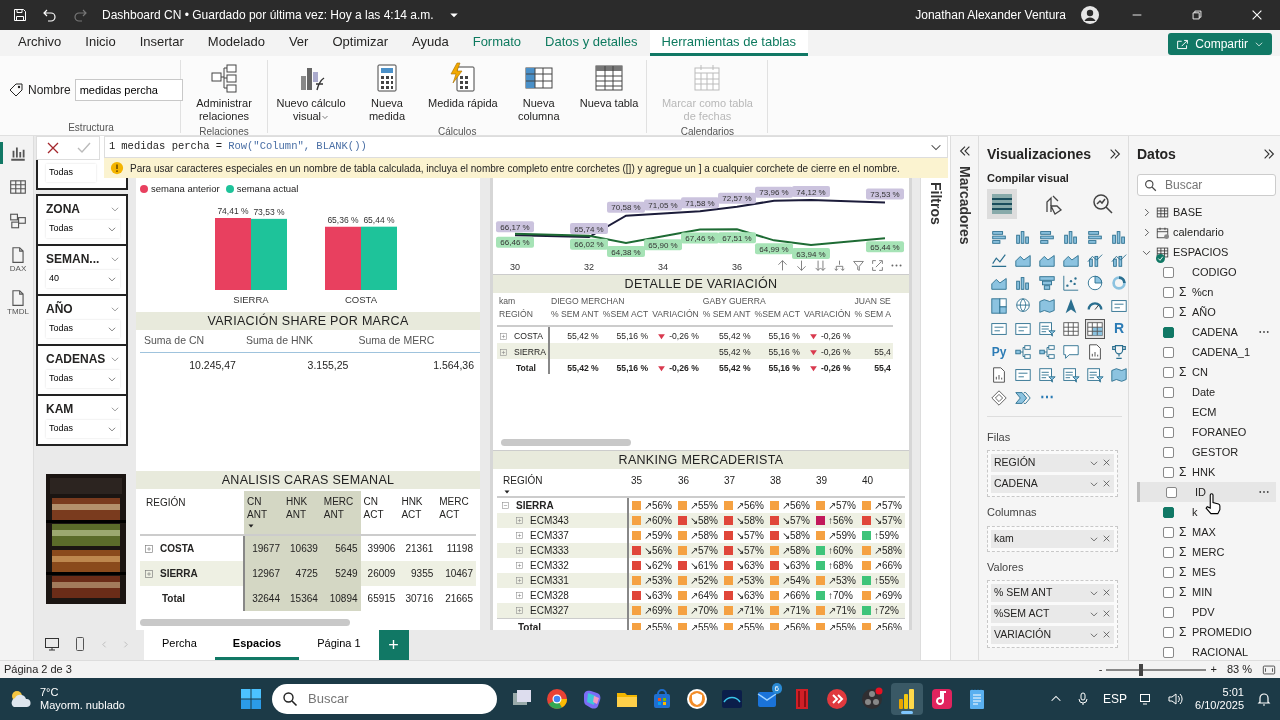 The height and width of the screenshot is (720, 1280). Describe the element at coordinates (1198, 232) in the screenshot. I see `table-name: calendario` at that location.